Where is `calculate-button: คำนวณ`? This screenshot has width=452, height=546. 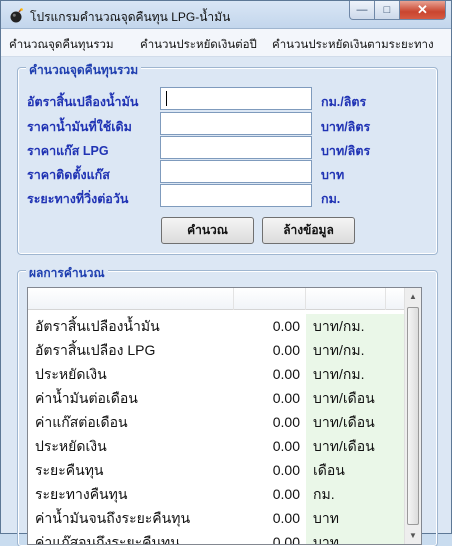 calculate-button: คำนวณ is located at coordinates (207, 230).